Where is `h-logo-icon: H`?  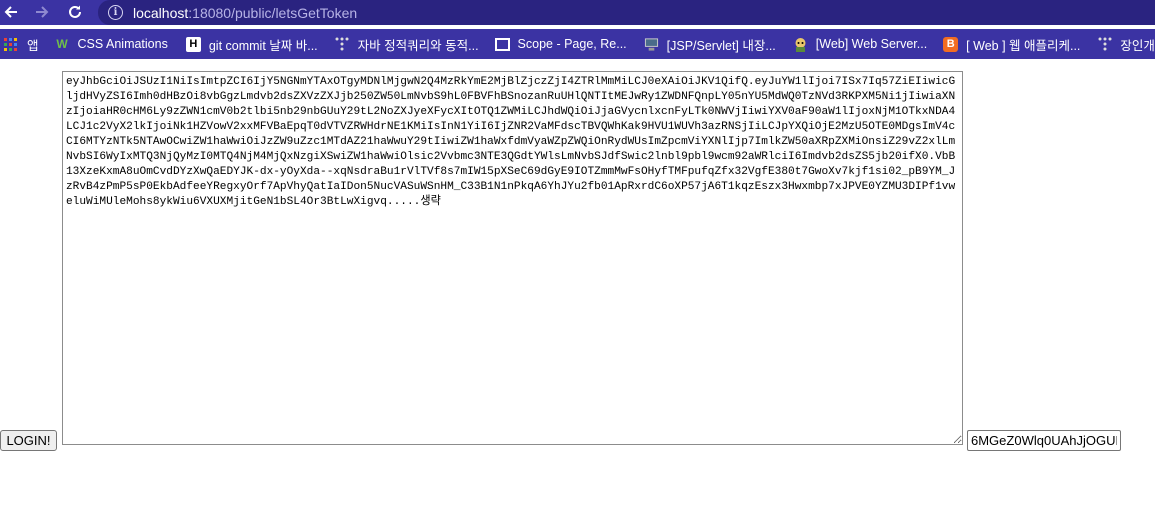 h-logo-icon: H is located at coordinates (193, 44).